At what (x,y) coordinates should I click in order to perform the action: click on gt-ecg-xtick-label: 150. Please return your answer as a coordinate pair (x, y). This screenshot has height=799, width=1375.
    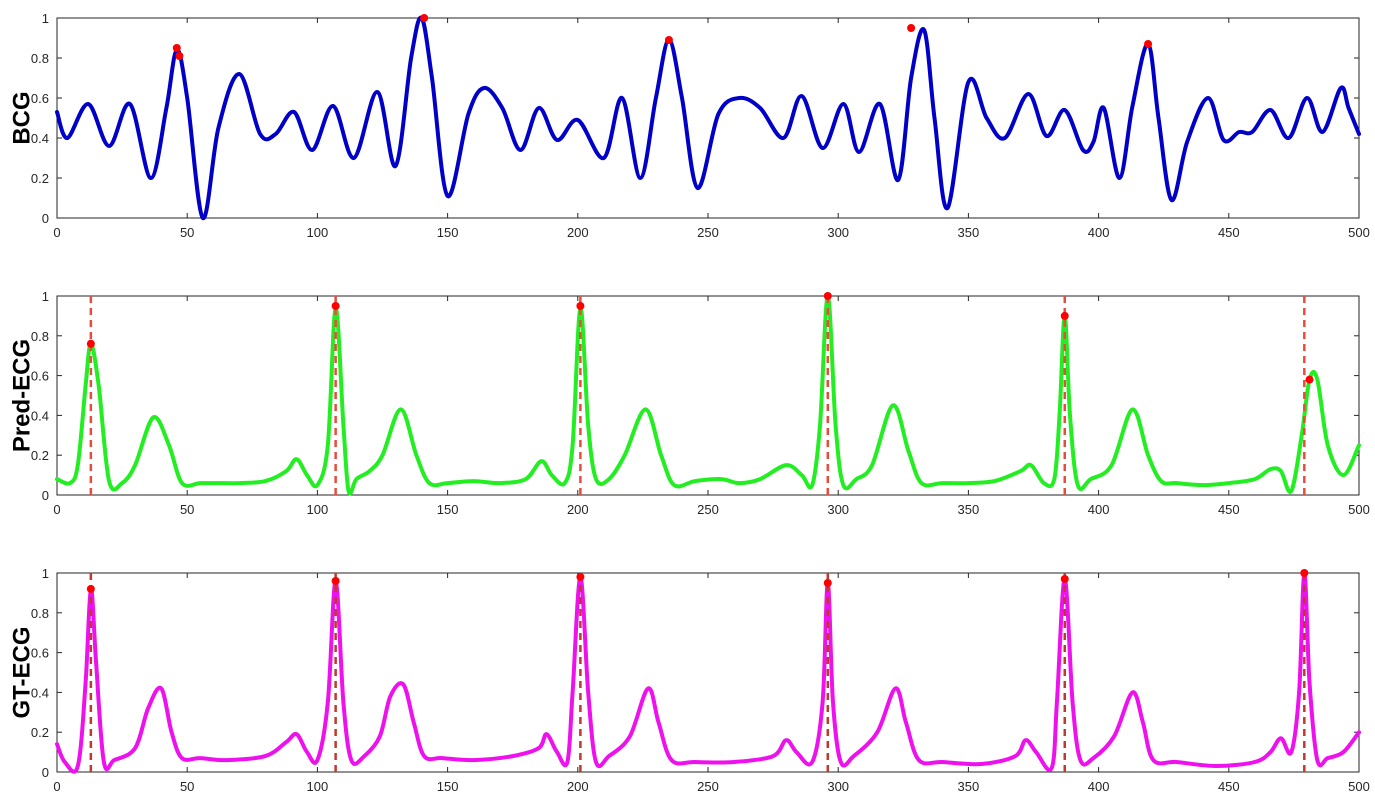
    Looking at the image, I should click on (448, 786).